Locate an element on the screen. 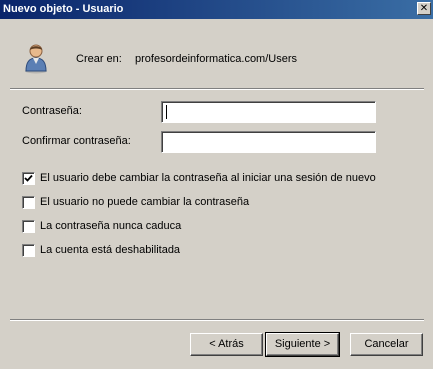 This screenshot has height=369, width=433. user-icon is located at coordinates (36, 58).